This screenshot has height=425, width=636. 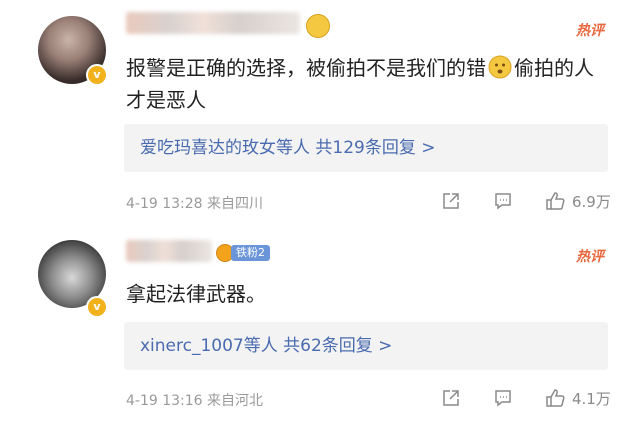 What do you see at coordinates (164, 204) in the screenshot?
I see `comment-time: 4-19 13:28` at bounding box center [164, 204].